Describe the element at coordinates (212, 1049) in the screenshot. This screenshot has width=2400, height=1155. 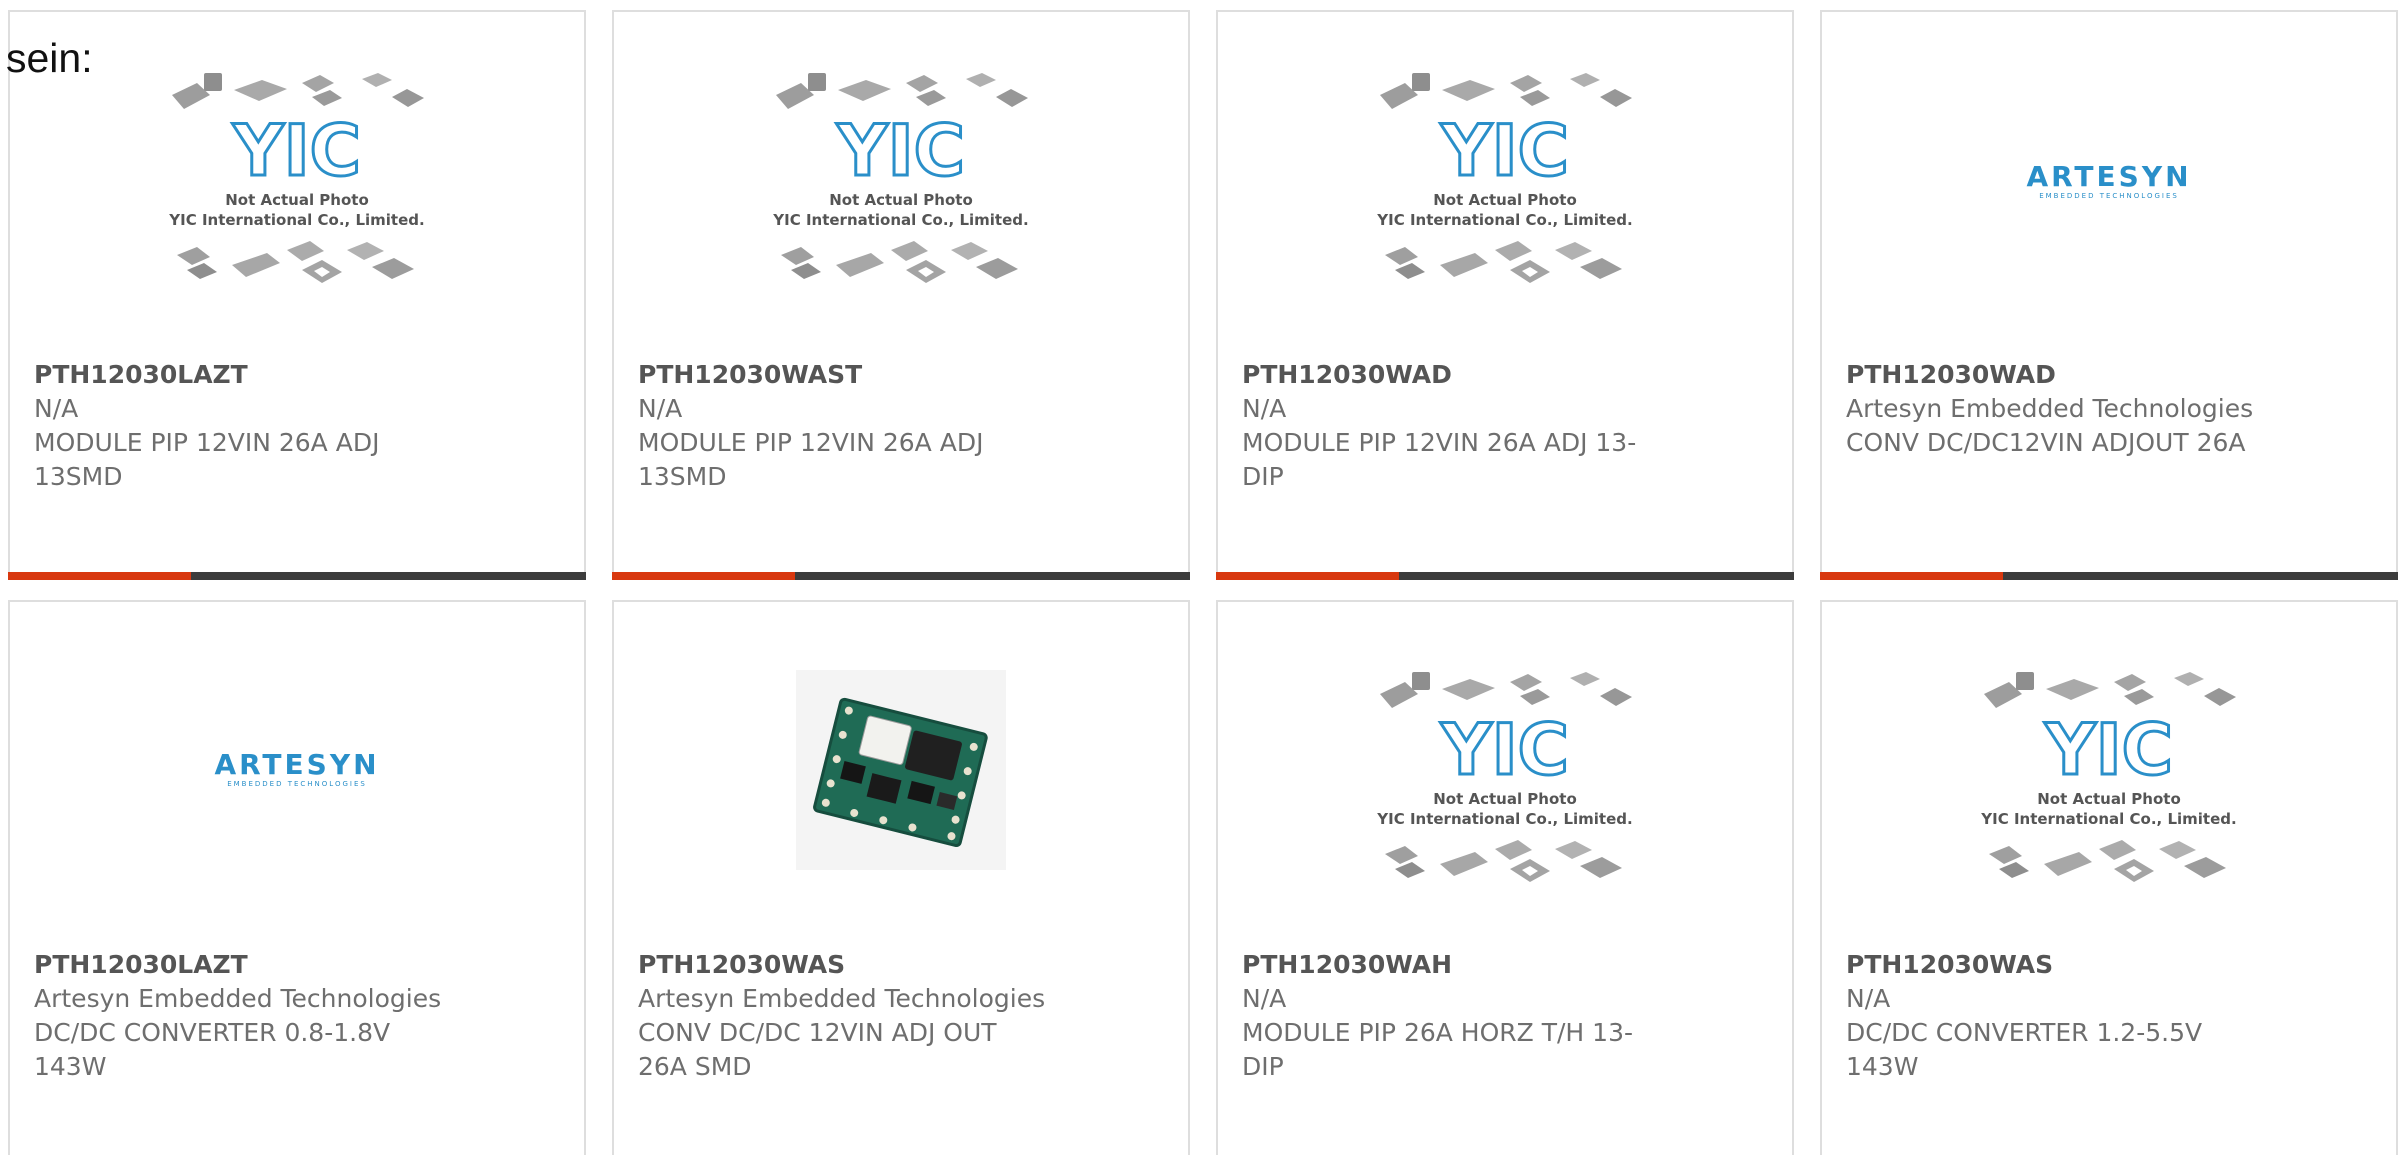
I see `description: DC/DC CONVERTER 0.8-1.8V 143W` at that location.